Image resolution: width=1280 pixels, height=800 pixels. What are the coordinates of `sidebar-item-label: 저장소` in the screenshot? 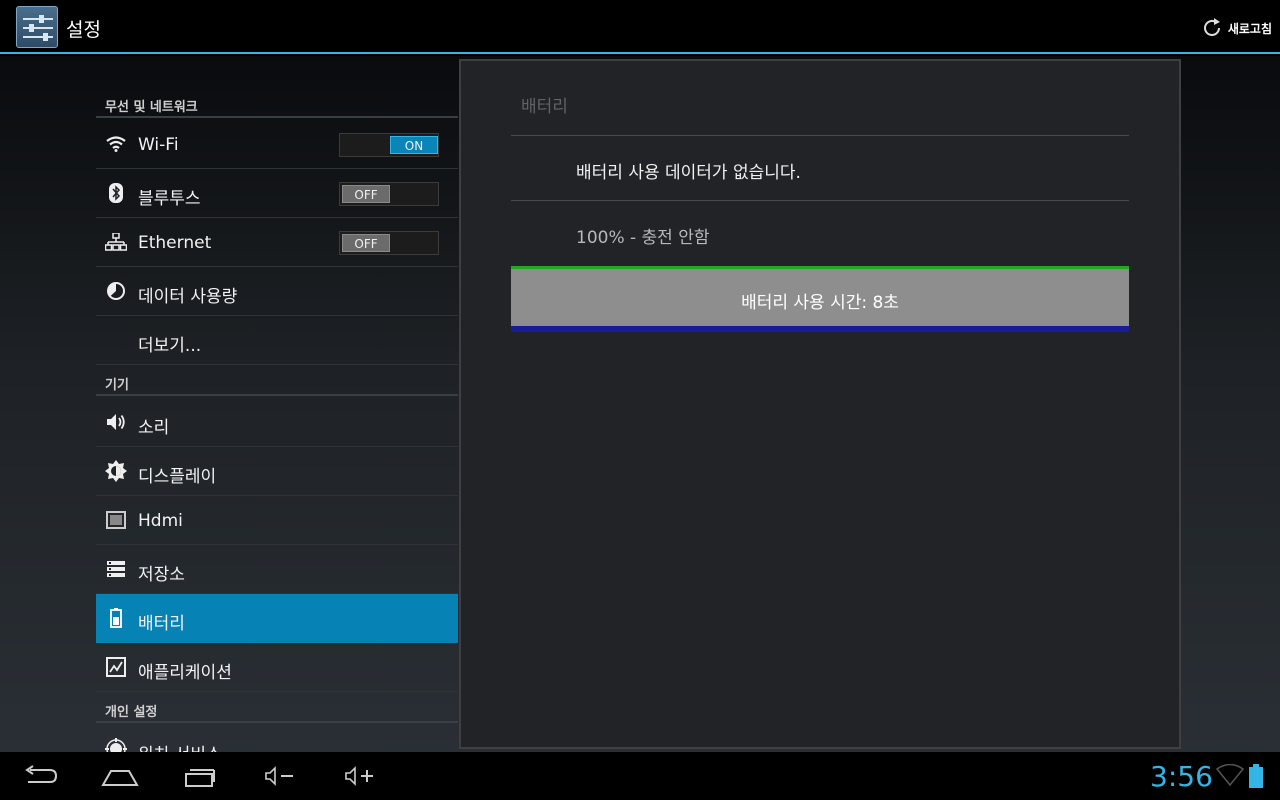 It's located at (161, 575).